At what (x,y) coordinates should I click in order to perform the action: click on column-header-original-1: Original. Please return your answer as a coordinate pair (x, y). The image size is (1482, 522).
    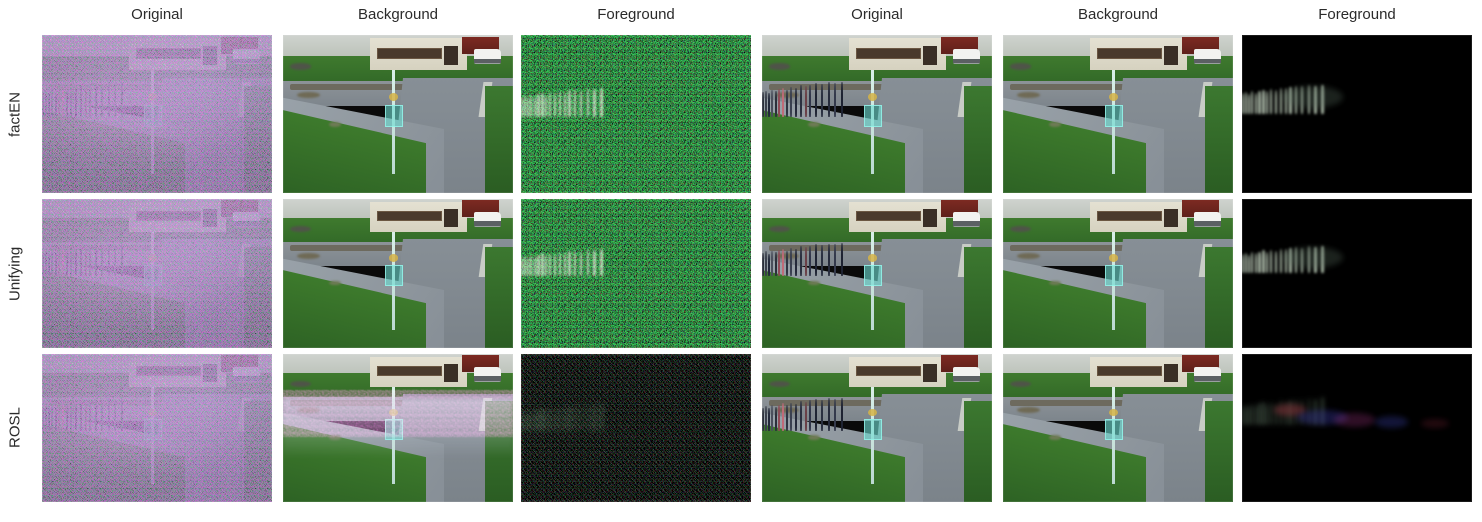
    Looking at the image, I should click on (157, 14).